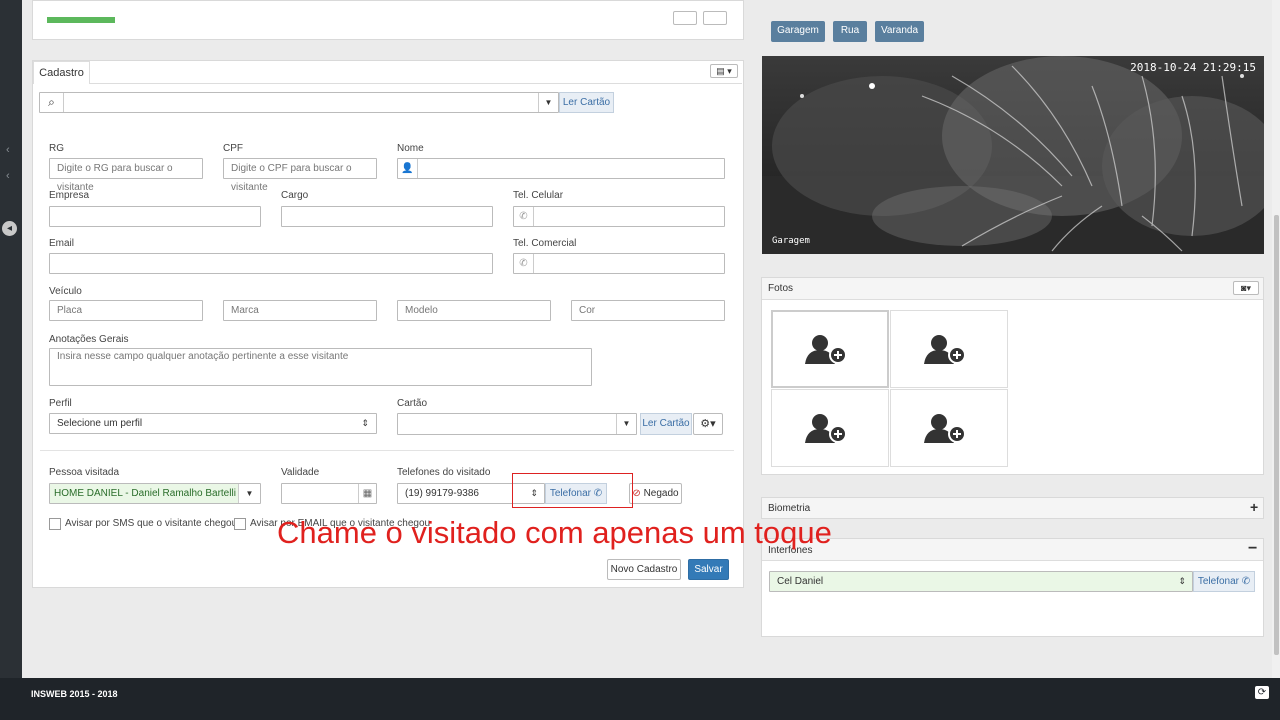  What do you see at coordinates (619, 263) in the screenshot?
I see `tel-comercial-input: ✆` at bounding box center [619, 263].